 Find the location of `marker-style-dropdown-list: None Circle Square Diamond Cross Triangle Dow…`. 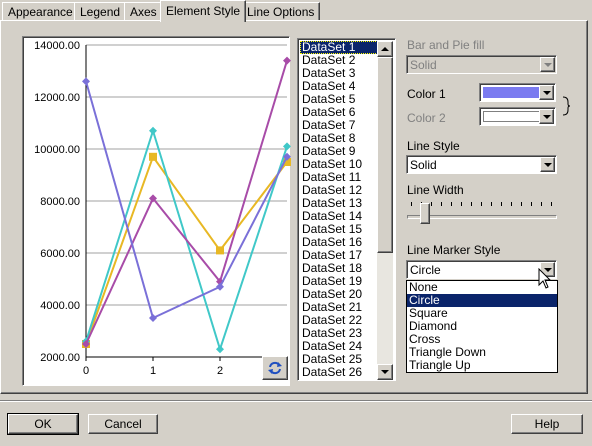

marker-style-dropdown-list: None Circle Square Diamond Cross Triangle Dow… is located at coordinates (482, 326).